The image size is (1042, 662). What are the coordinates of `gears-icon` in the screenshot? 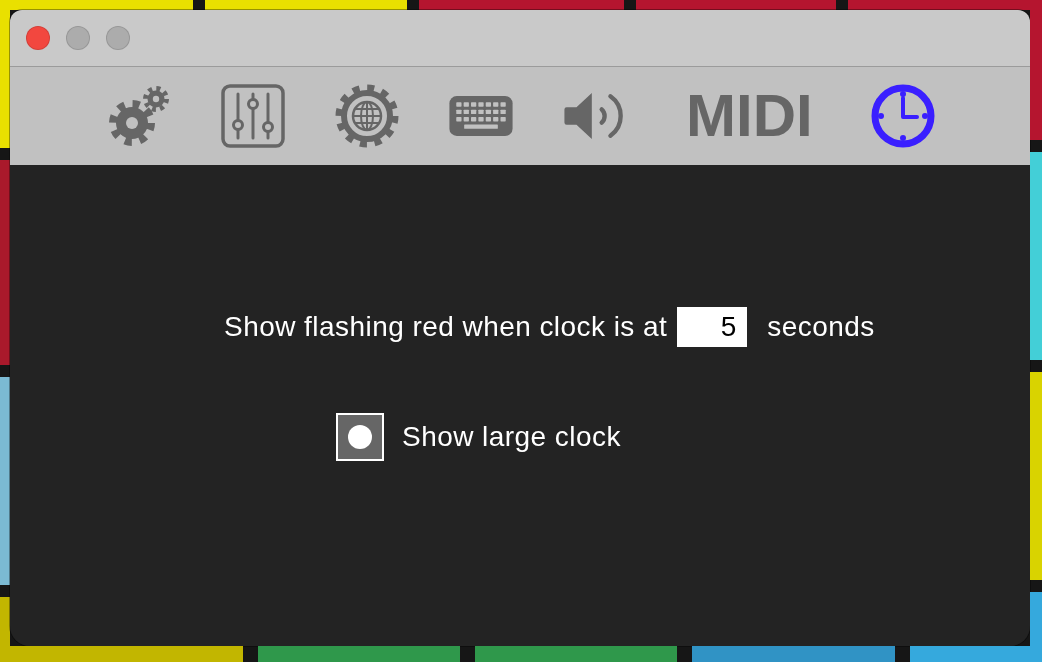 It's located at (139, 116).